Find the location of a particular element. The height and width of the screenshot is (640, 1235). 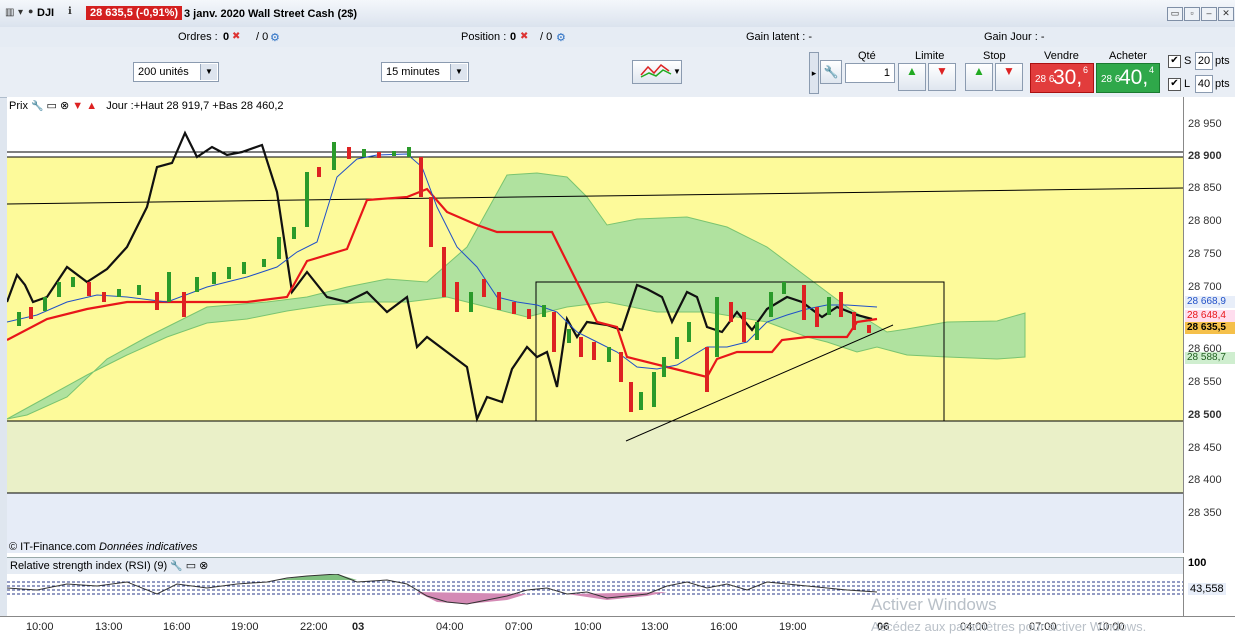

price-label: 28 900 is located at coordinates (1205, 156).